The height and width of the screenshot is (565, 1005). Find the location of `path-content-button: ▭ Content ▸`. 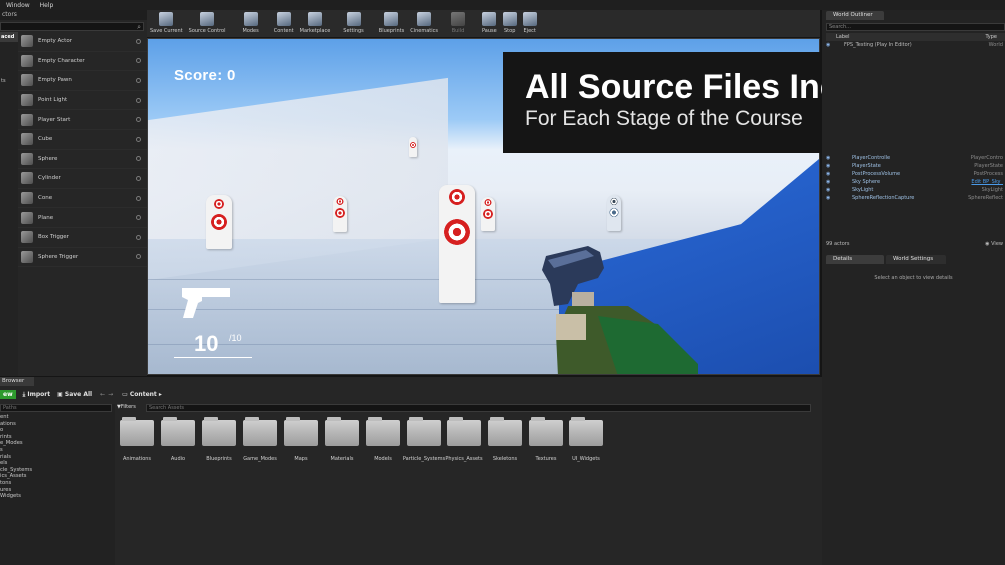

path-content-button: ▭ Content ▸ is located at coordinates (142, 394).